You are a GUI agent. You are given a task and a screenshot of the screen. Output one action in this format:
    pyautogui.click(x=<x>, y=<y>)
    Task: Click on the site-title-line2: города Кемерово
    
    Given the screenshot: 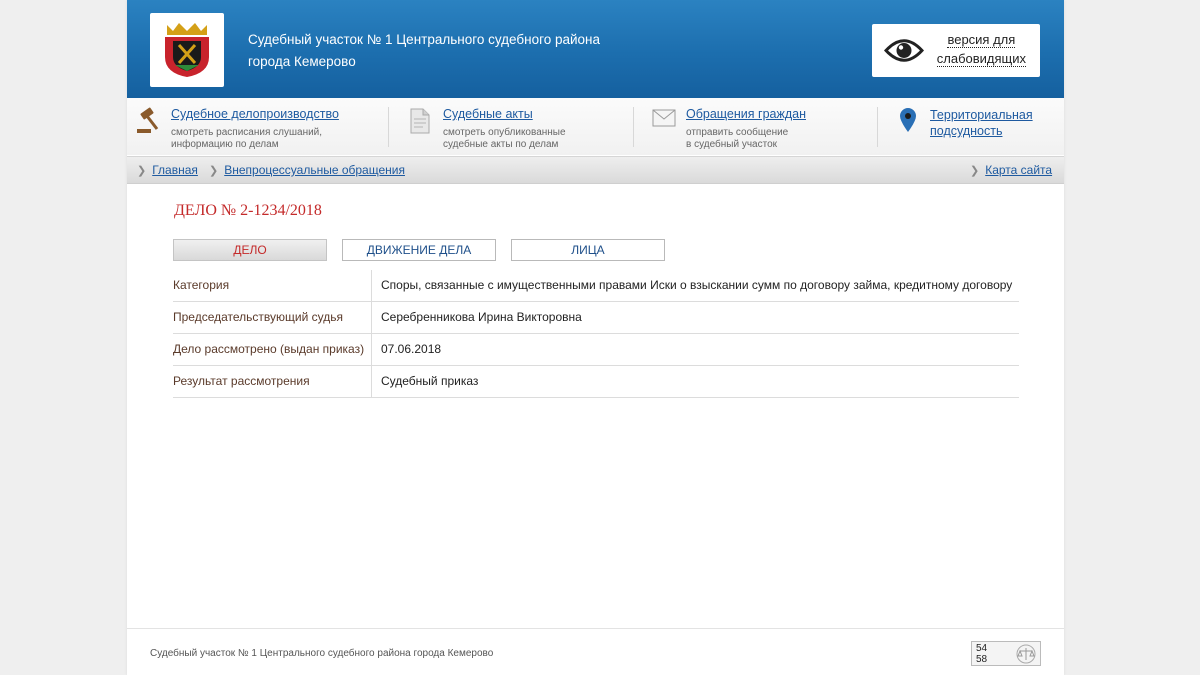 What is the action you would take?
    pyautogui.click(x=302, y=61)
    